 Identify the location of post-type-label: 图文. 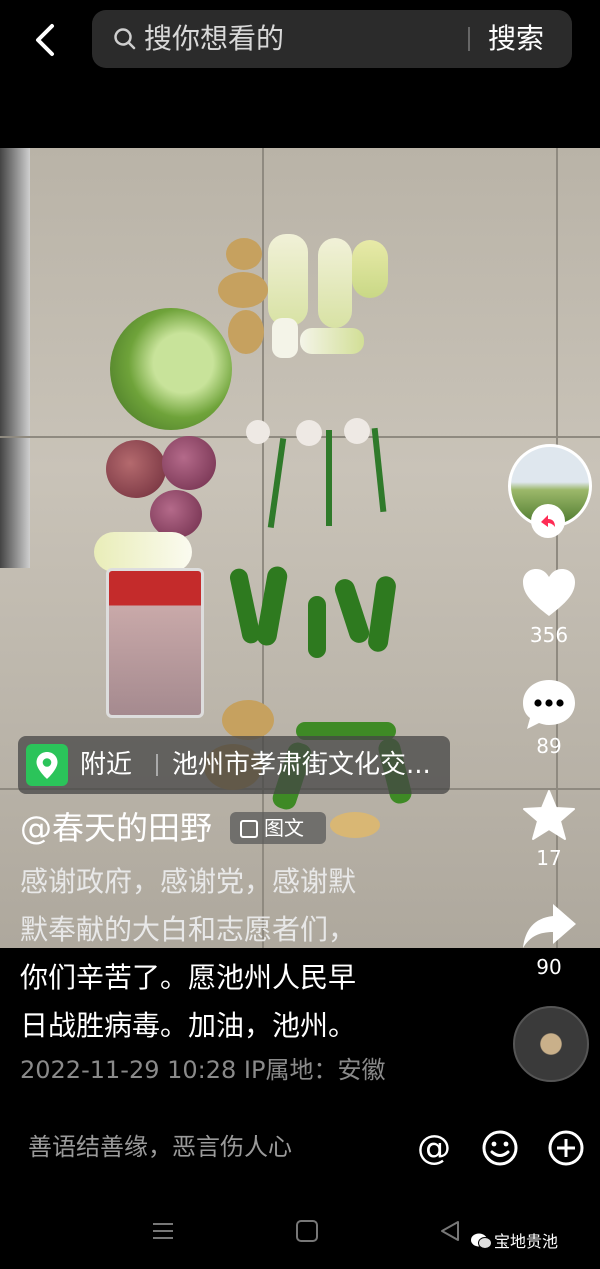
(284, 828).